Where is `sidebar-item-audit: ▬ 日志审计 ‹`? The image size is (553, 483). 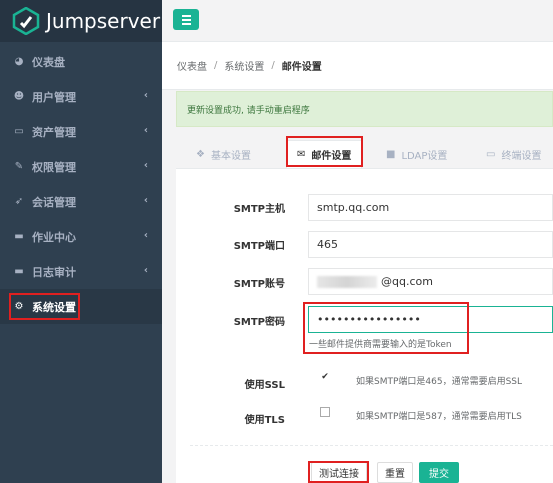 sidebar-item-audit: ▬ 日志审计 ‹ is located at coordinates (81, 271).